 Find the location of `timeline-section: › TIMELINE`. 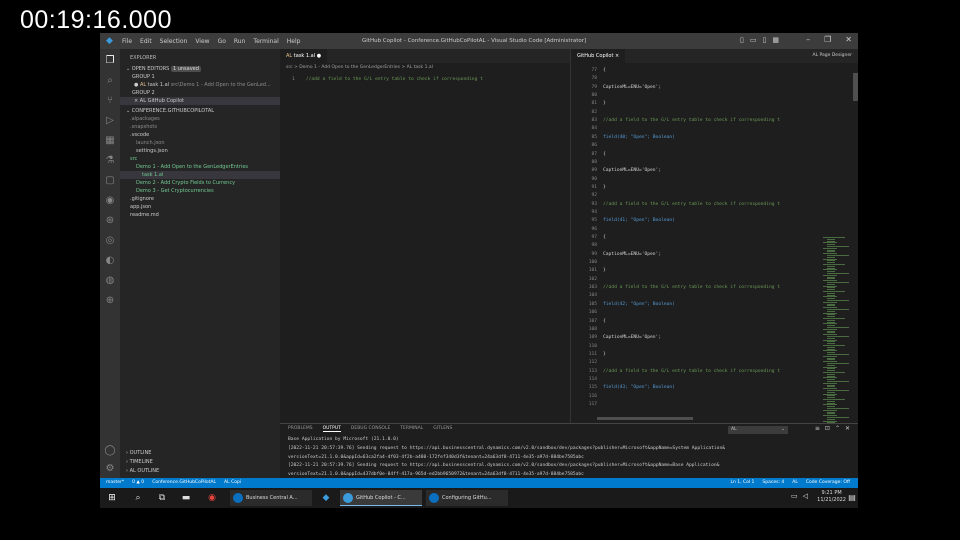

timeline-section: › TIMELINE is located at coordinates (200, 462).